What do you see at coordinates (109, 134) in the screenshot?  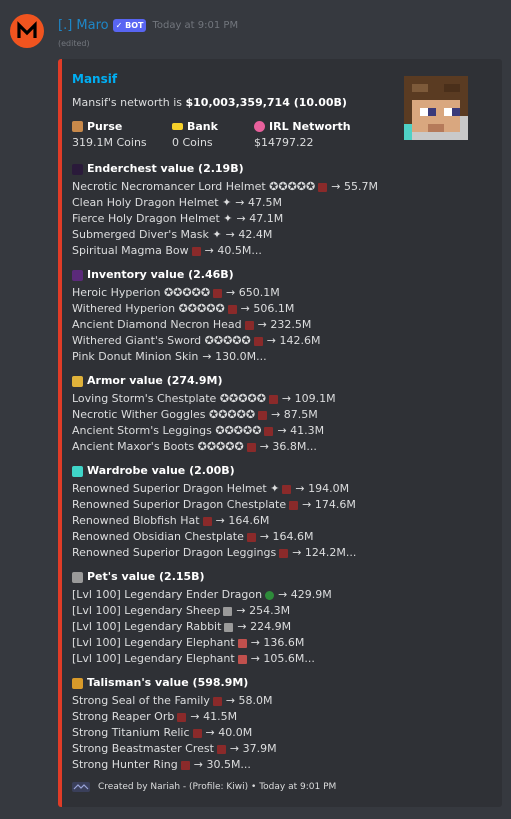 I see `field-purse: Purse 319.1M Coins` at bounding box center [109, 134].